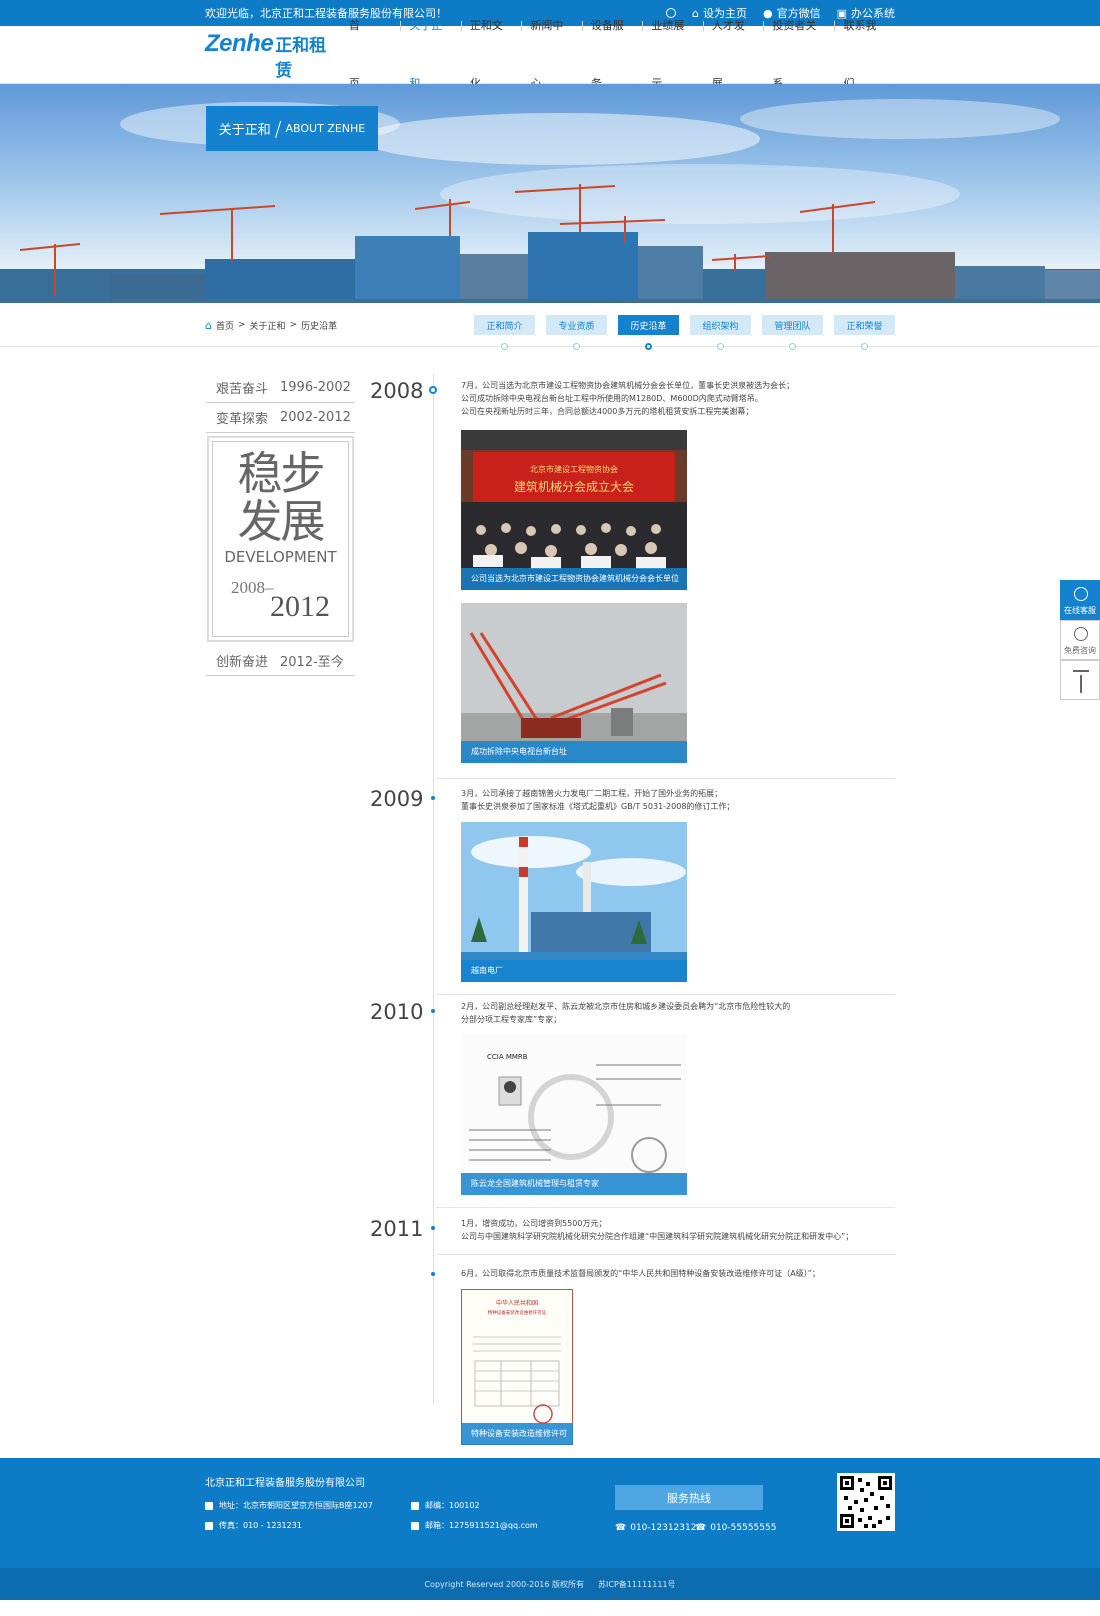 This screenshot has width=1100, height=1616. What do you see at coordinates (242, 662) in the screenshot?
I see `era-name: 创新奋进` at bounding box center [242, 662].